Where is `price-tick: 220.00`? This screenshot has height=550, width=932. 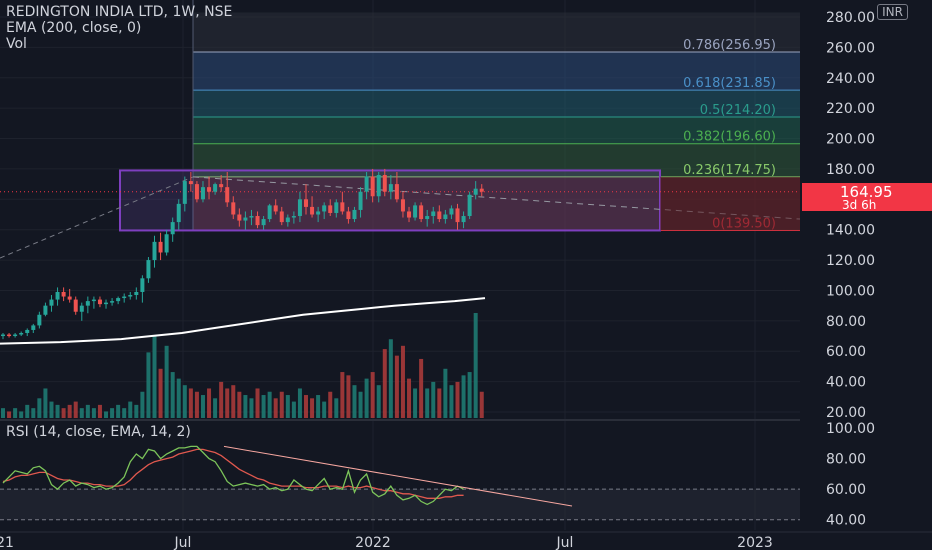
price-tick: 220.00 is located at coordinates (850, 109).